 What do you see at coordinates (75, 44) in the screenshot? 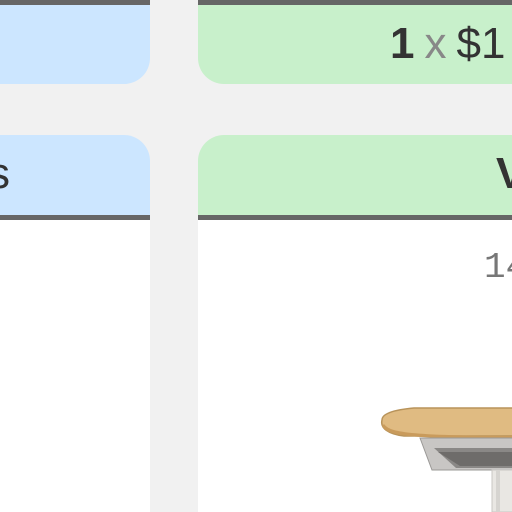
I see `price-box` at bounding box center [75, 44].